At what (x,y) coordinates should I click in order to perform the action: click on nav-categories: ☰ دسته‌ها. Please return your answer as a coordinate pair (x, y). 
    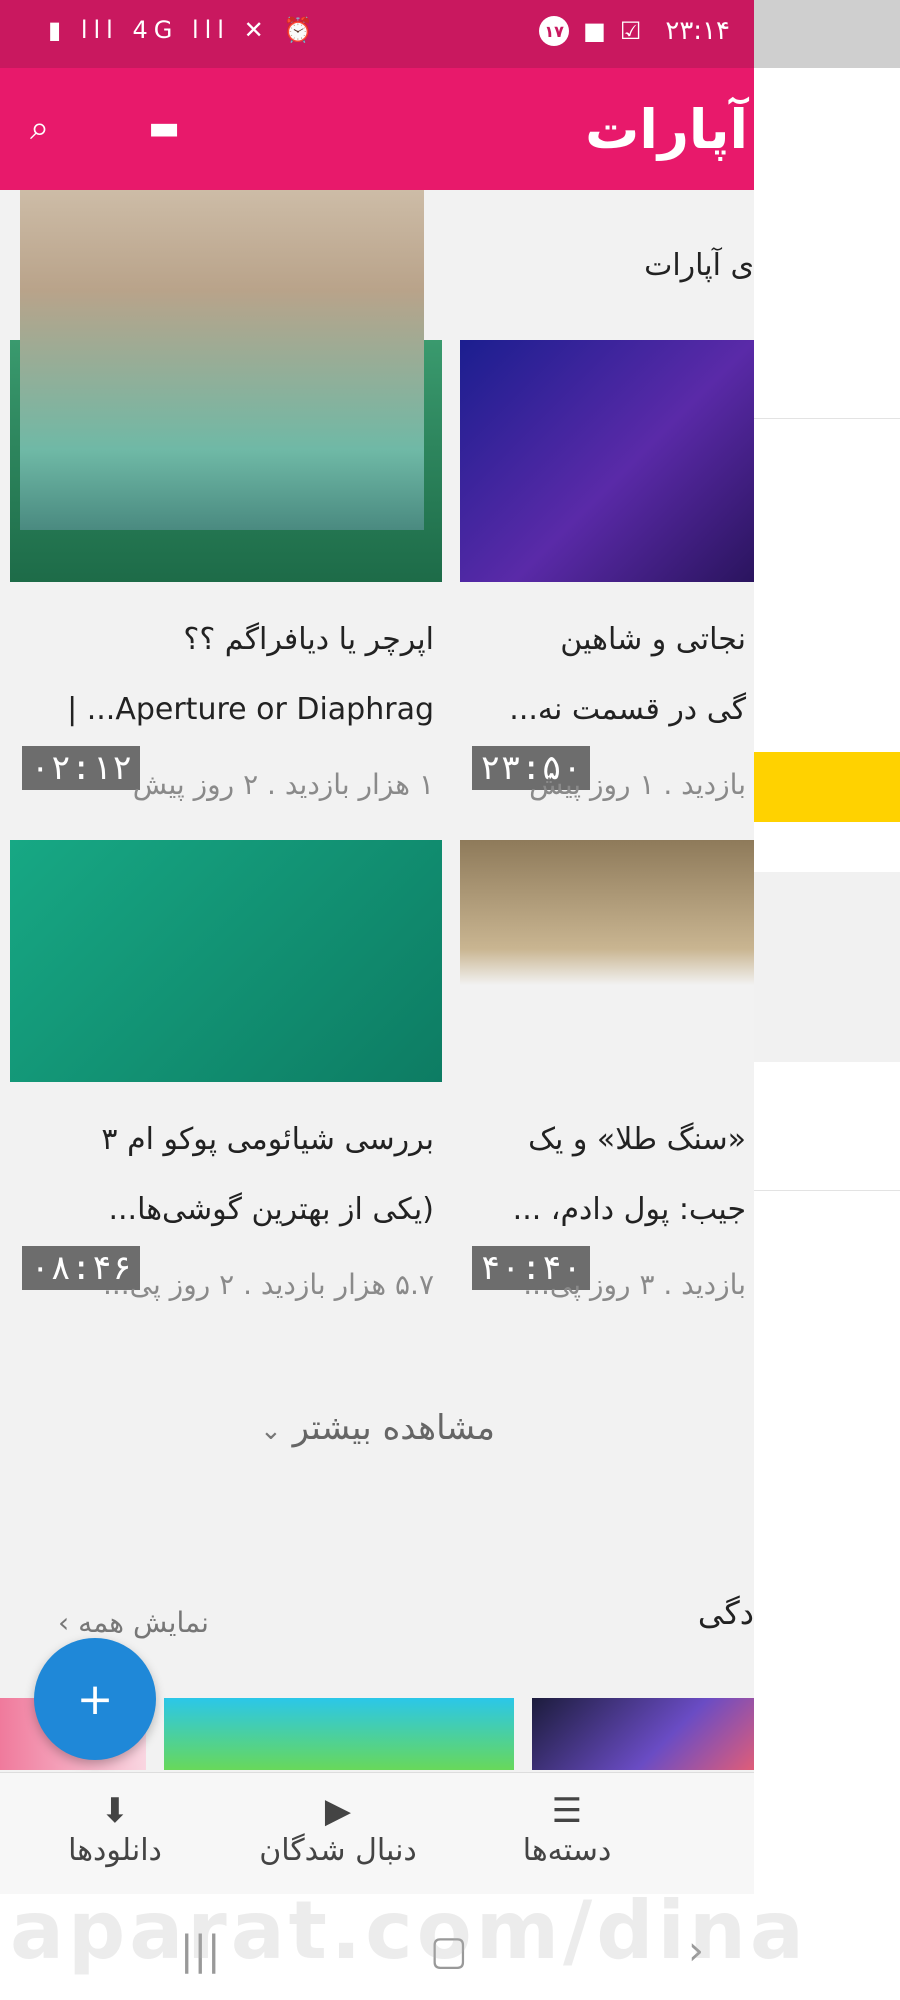
    Looking at the image, I should click on (567, 1829).